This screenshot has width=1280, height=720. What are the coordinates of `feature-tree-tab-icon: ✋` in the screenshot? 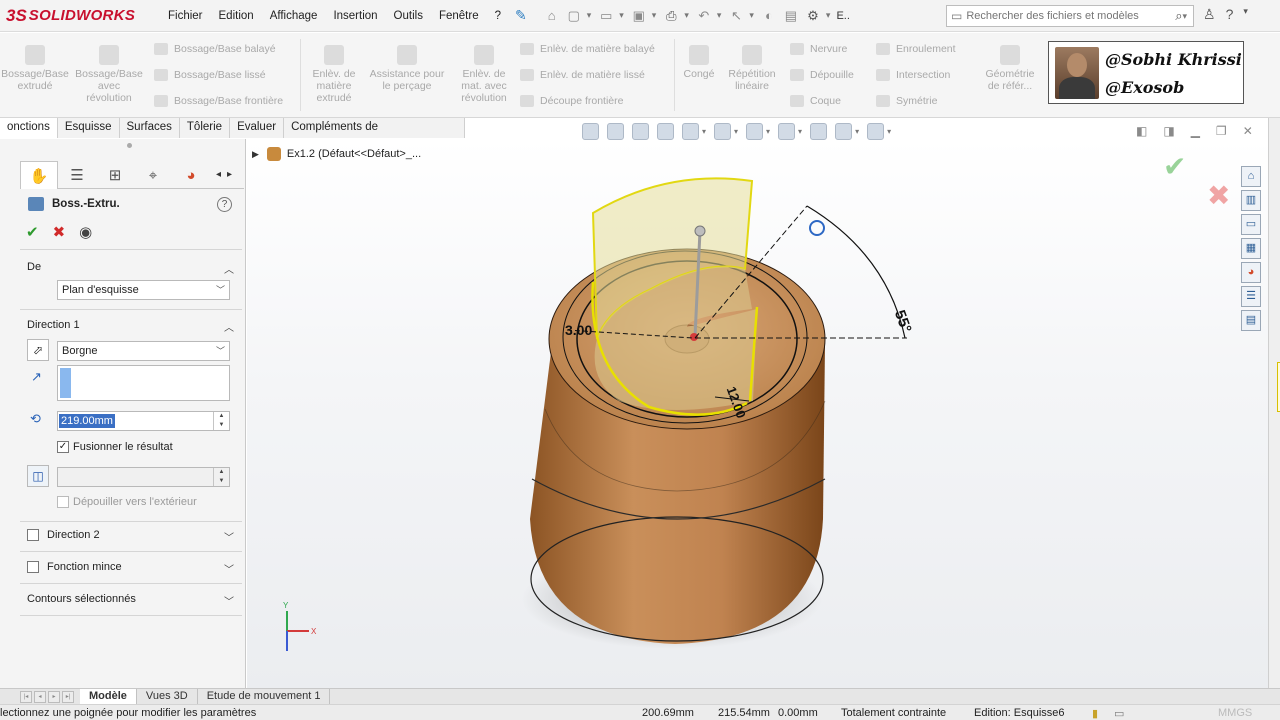 It's located at (39, 175).